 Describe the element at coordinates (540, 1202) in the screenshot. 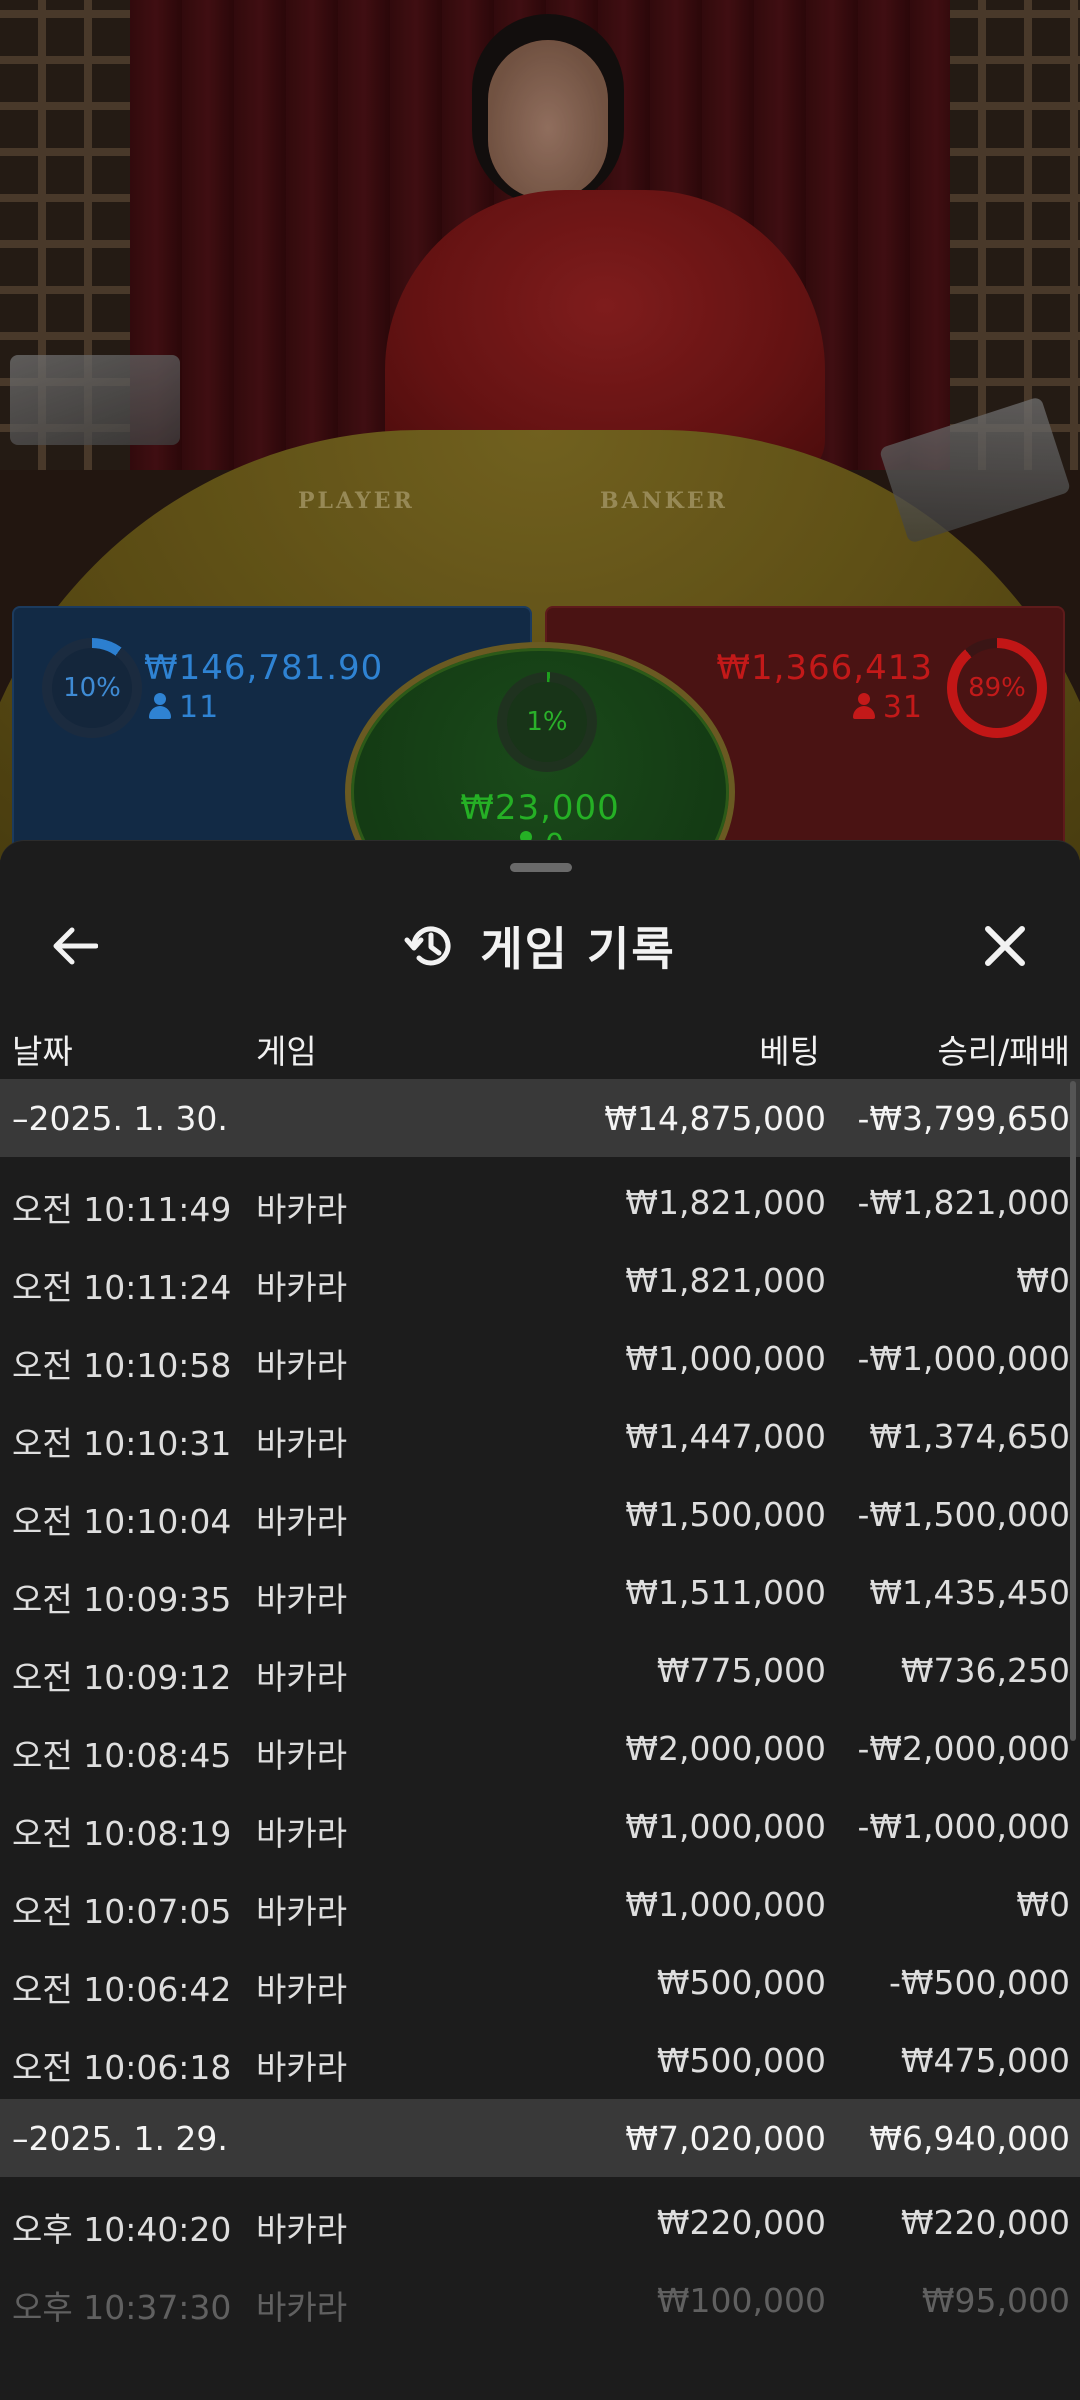

I see `history-row: 오전 10:11:49 바카라 ₩1,821,000 -₩1,821,000` at that location.